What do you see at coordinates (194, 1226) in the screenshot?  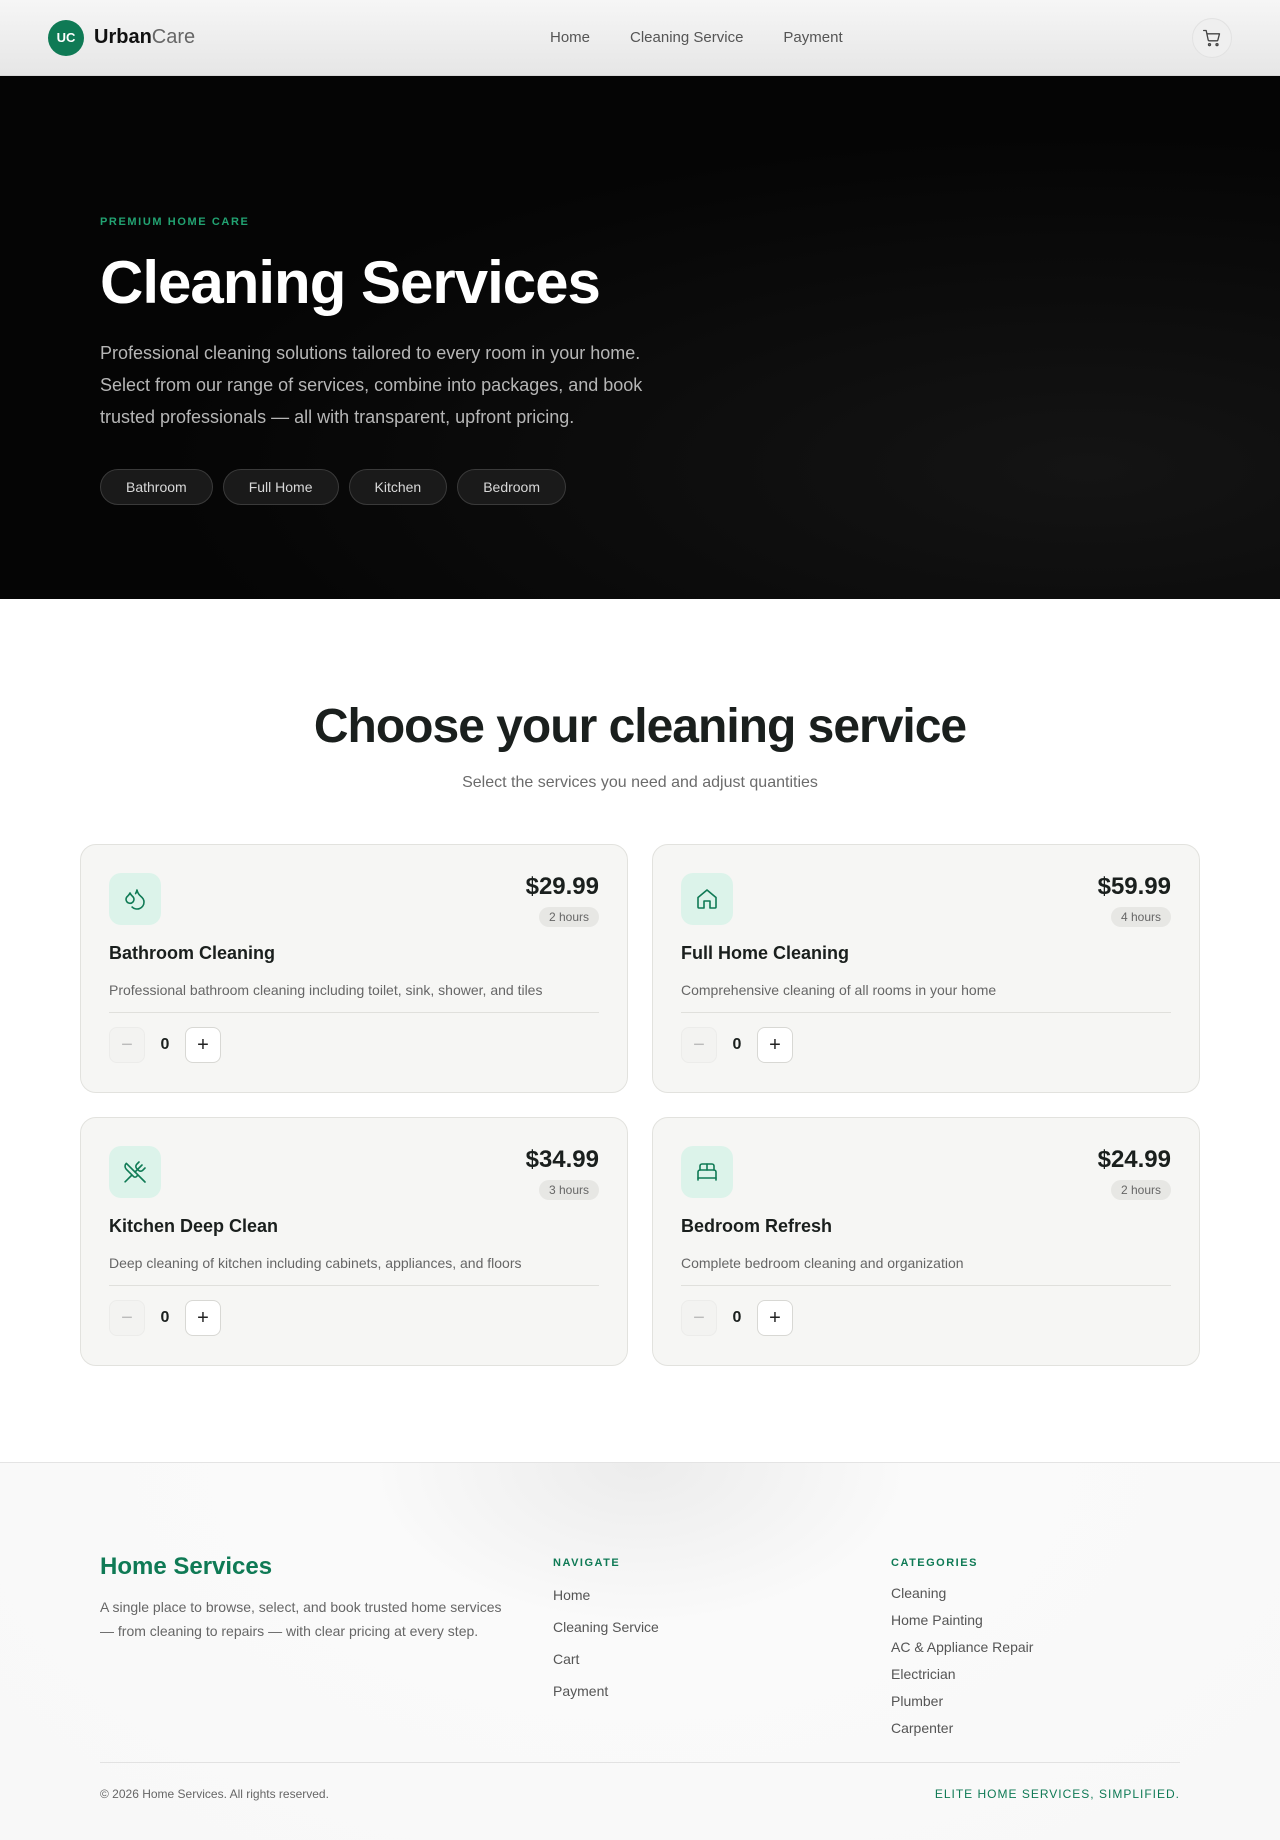 I see `service-title: Kitchen Deep Clean` at bounding box center [194, 1226].